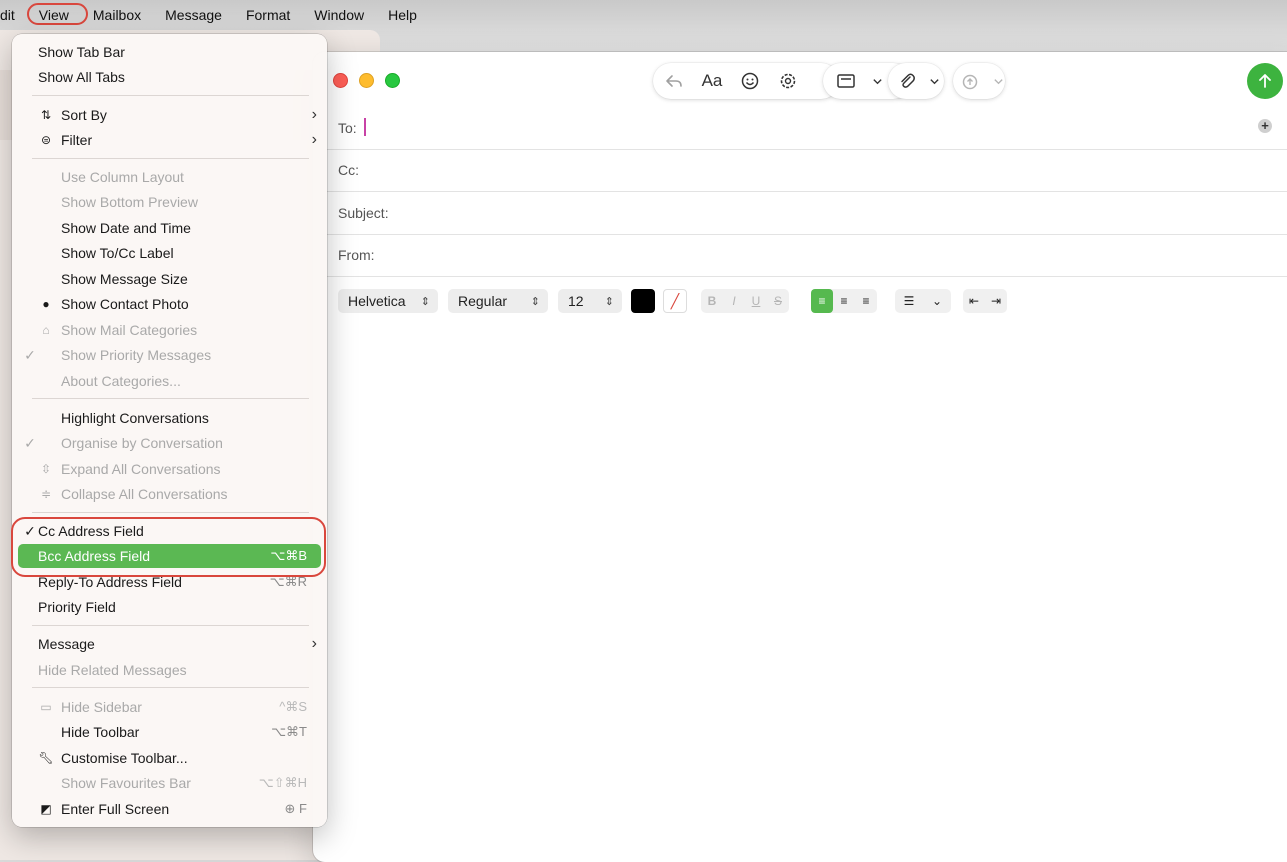 The height and width of the screenshot is (862, 1287). What do you see at coordinates (169, 140) in the screenshot?
I see `menu-item-filter: ⊜ Filter ›` at bounding box center [169, 140].